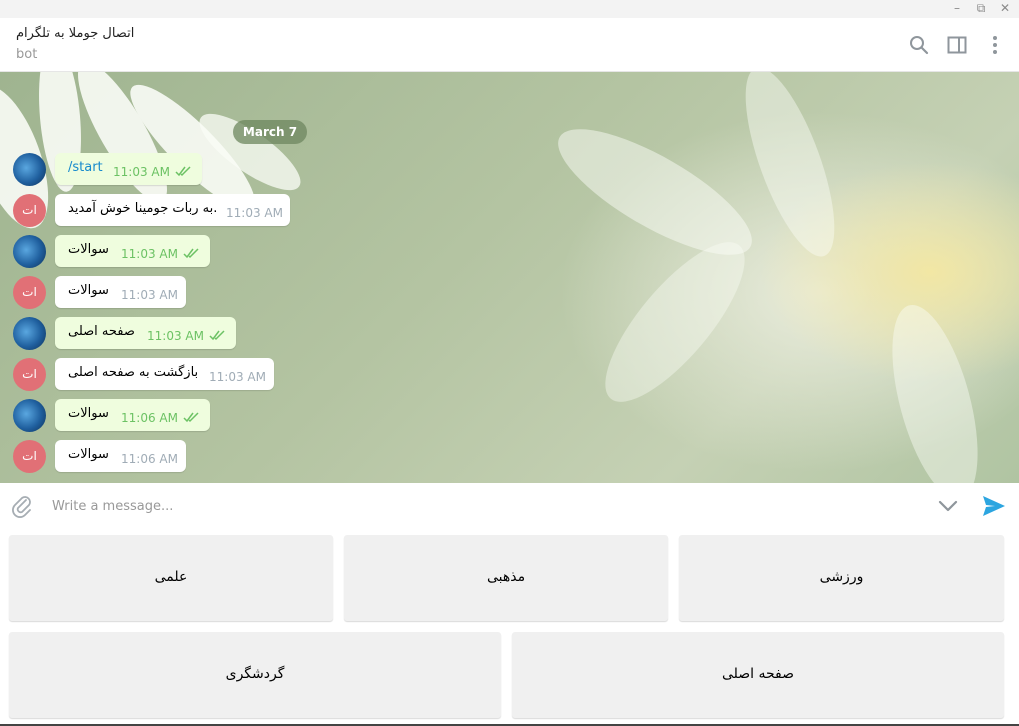  I want to click on message-composer, so click(509, 506).